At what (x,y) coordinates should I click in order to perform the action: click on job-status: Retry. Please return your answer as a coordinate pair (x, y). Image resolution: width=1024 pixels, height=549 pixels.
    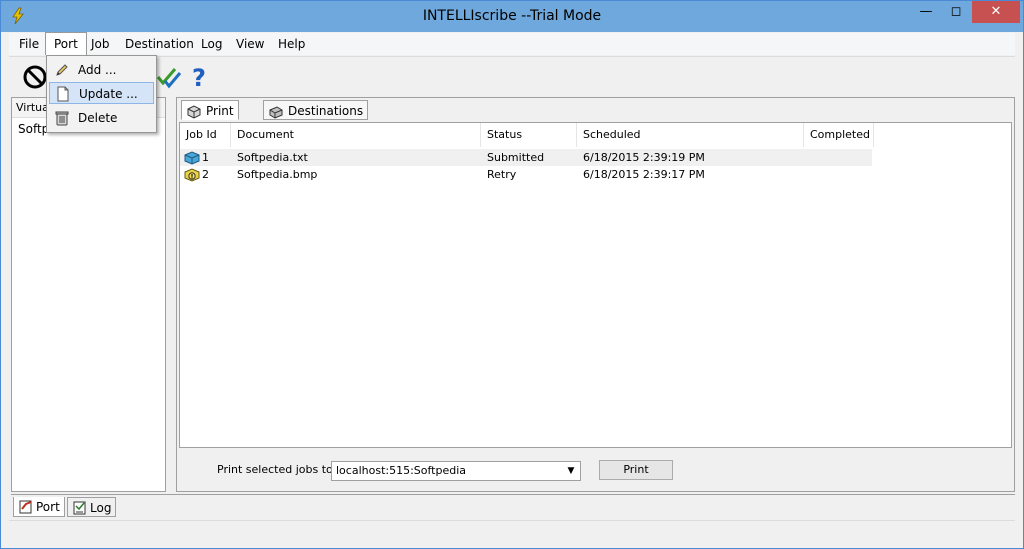
    Looking at the image, I should click on (502, 174).